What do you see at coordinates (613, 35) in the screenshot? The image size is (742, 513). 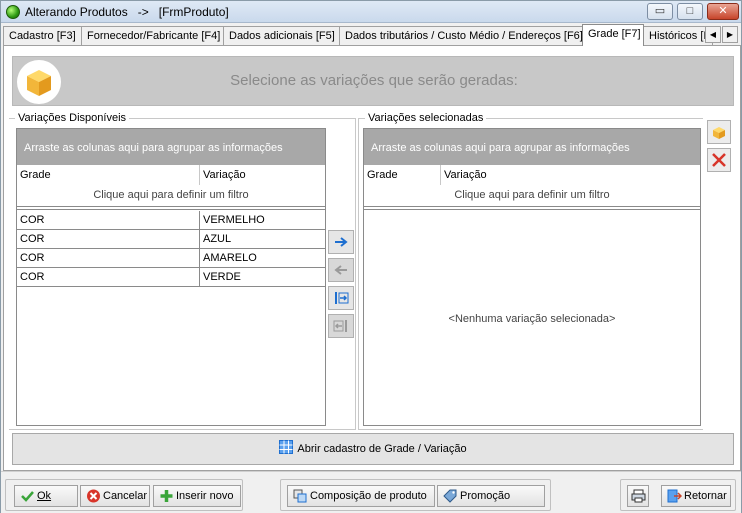 I see `tab-grade: Grade [F7]` at bounding box center [613, 35].